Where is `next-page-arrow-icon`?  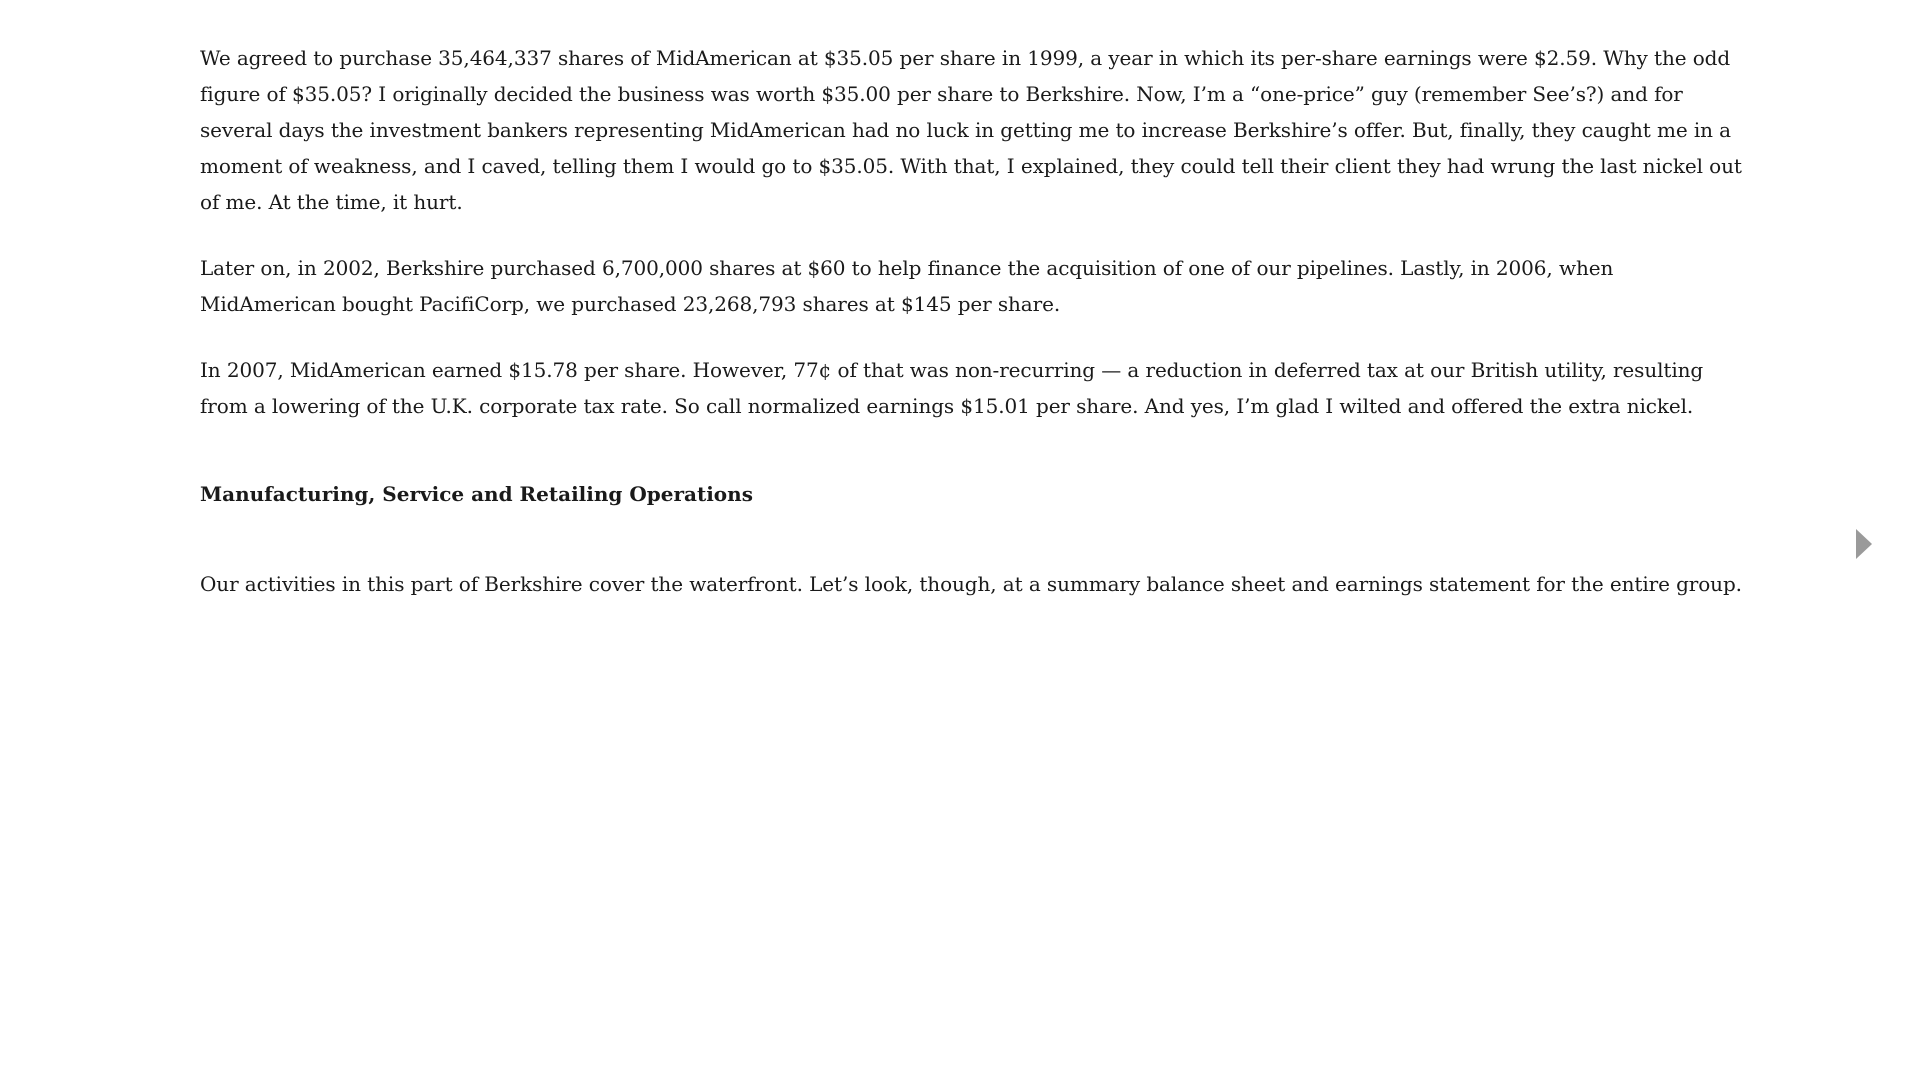 next-page-arrow-icon is located at coordinates (1864, 544).